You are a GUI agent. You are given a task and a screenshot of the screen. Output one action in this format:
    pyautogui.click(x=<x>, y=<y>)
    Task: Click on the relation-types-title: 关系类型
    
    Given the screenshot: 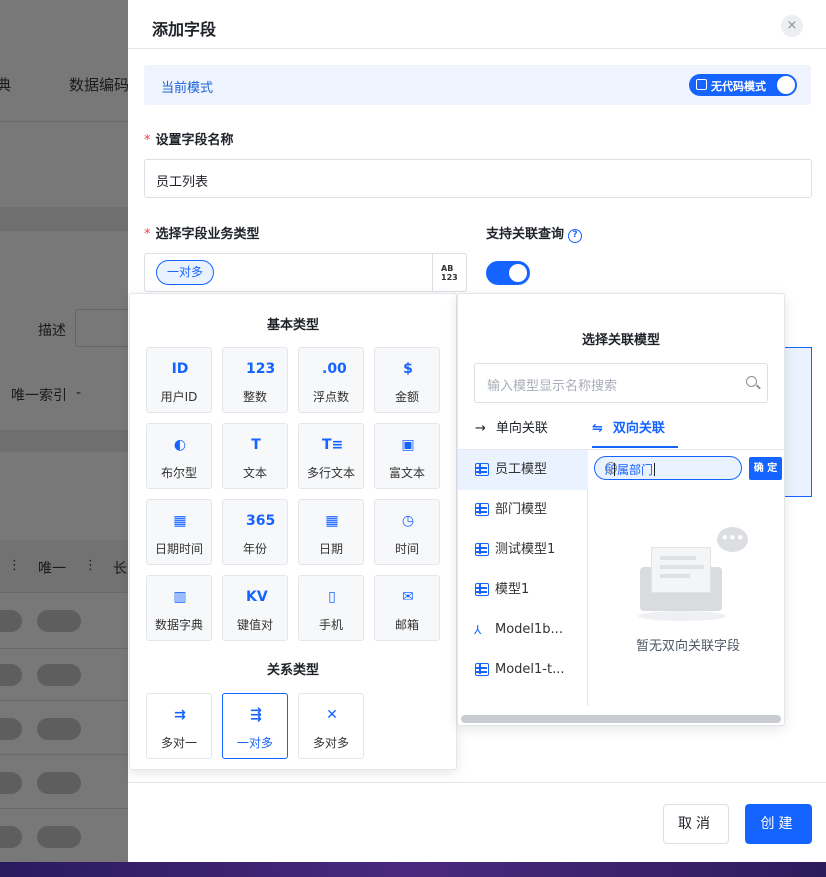 What is the action you would take?
    pyautogui.click(x=292, y=670)
    